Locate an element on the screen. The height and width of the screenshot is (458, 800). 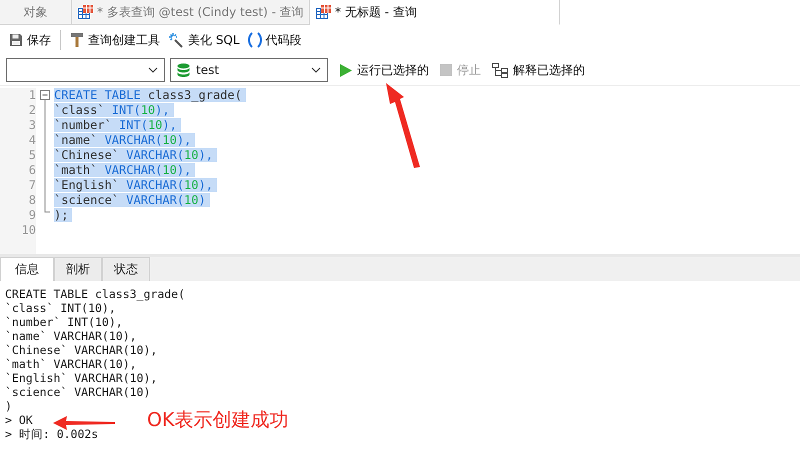
line-number: 2 is located at coordinates (32, 110).